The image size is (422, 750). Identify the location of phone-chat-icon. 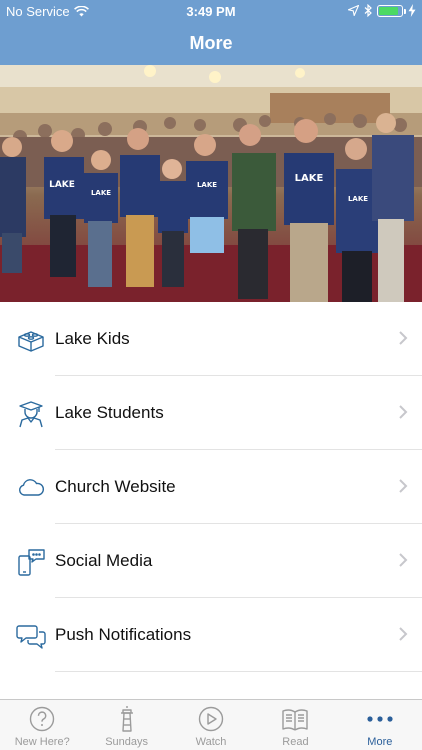
(31, 562).